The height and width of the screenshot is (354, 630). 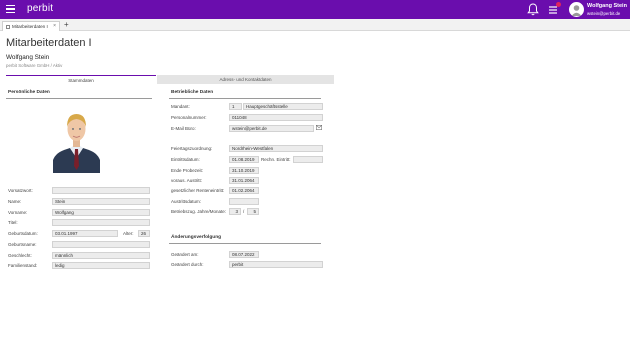 What do you see at coordinates (185, 159) in the screenshot?
I see `label-eintrittsdatum: Eintrittsdatum:` at bounding box center [185, 159].